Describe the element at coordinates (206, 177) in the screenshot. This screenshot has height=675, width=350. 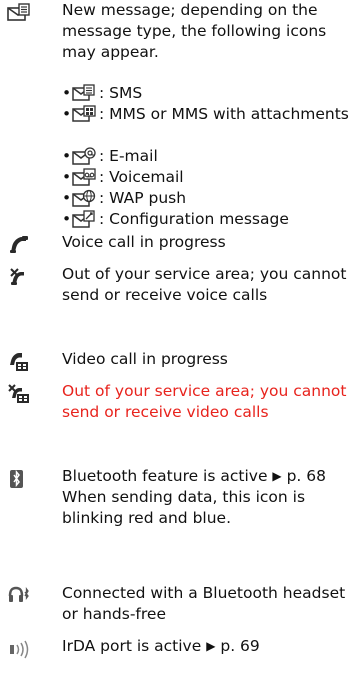
I see `list-item-voicemail: • : Voicemail` at that location.